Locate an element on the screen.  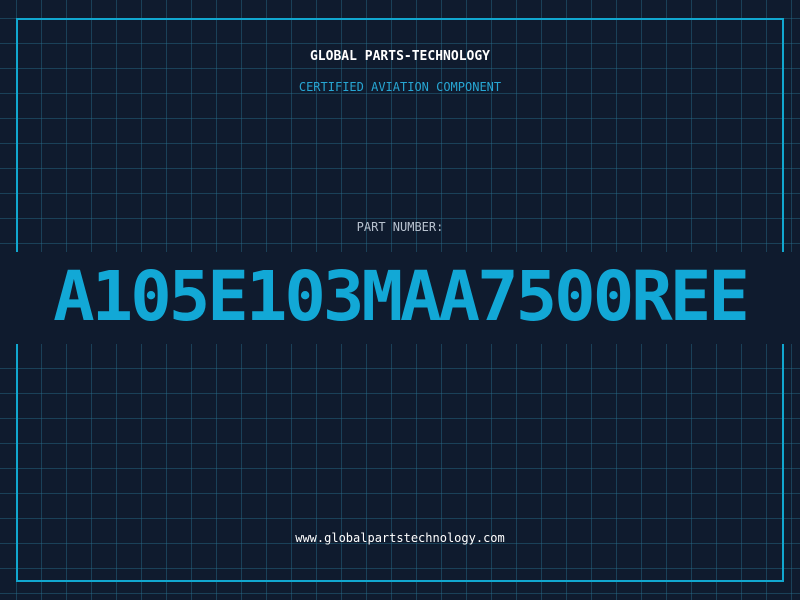
company-name: GLOBAL PARTS-TECHNOLOGY is located at coordinates (399, 56).